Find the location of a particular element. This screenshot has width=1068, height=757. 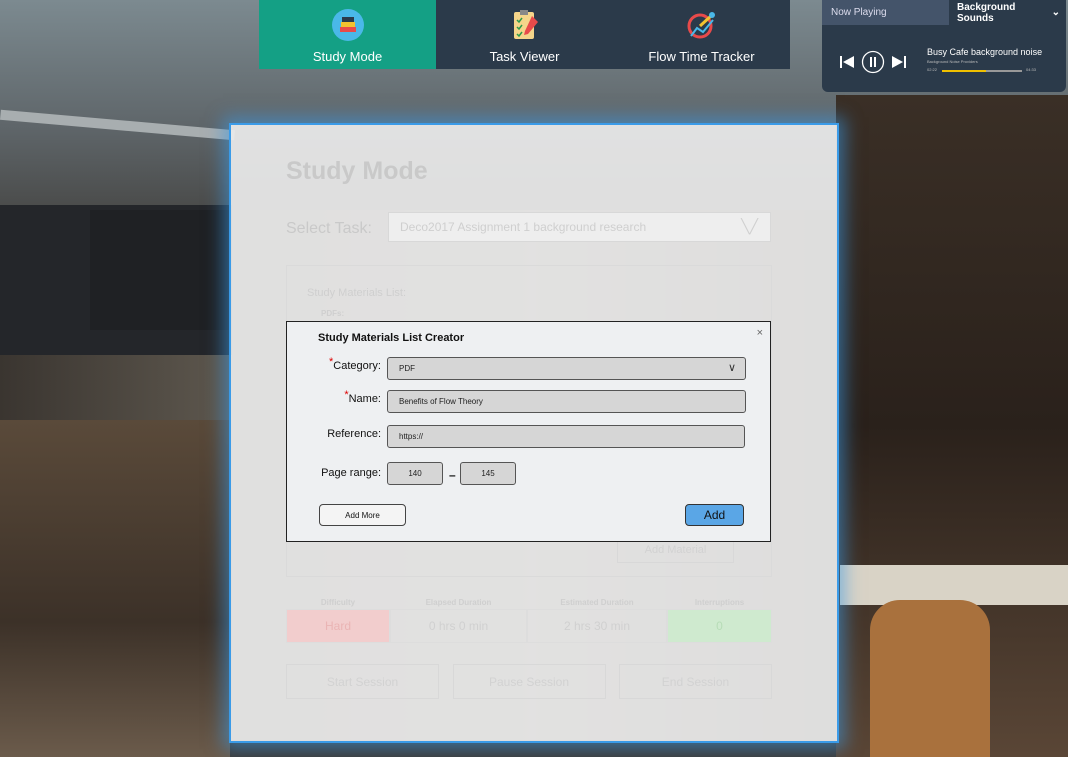

nav-study-mode: Study Mode is located at coordinates (347, 34).